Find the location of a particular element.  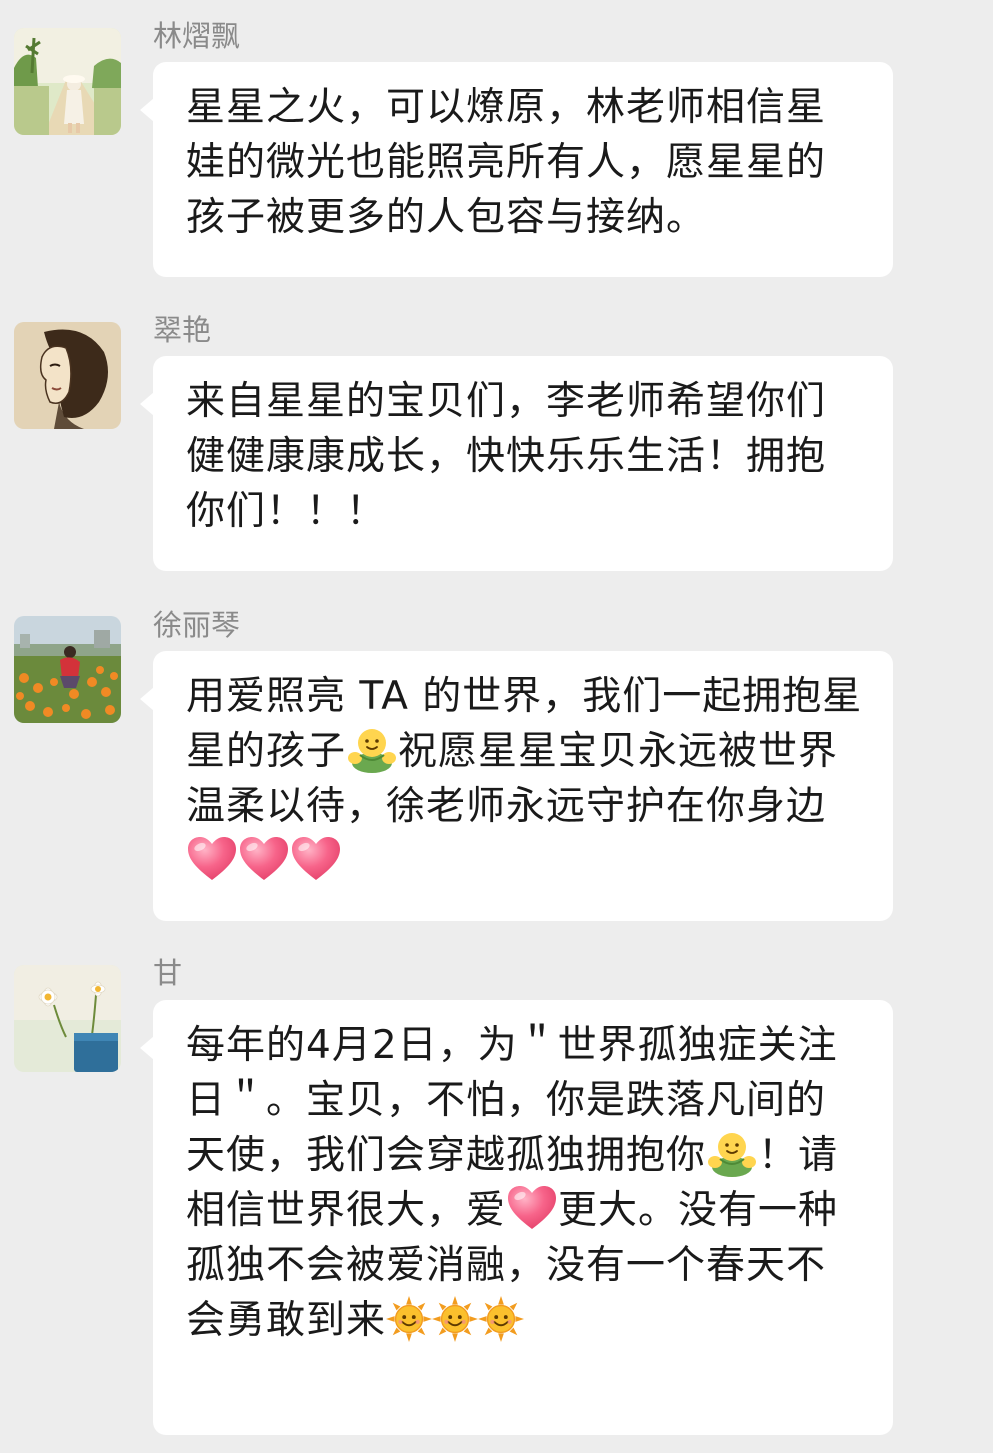

message-bubble: 来自星星的宝贝们，李老师希望你们健健康康成长，快快乐乐生活！拥抱你们！！！ is located at coordinates (516, 463).